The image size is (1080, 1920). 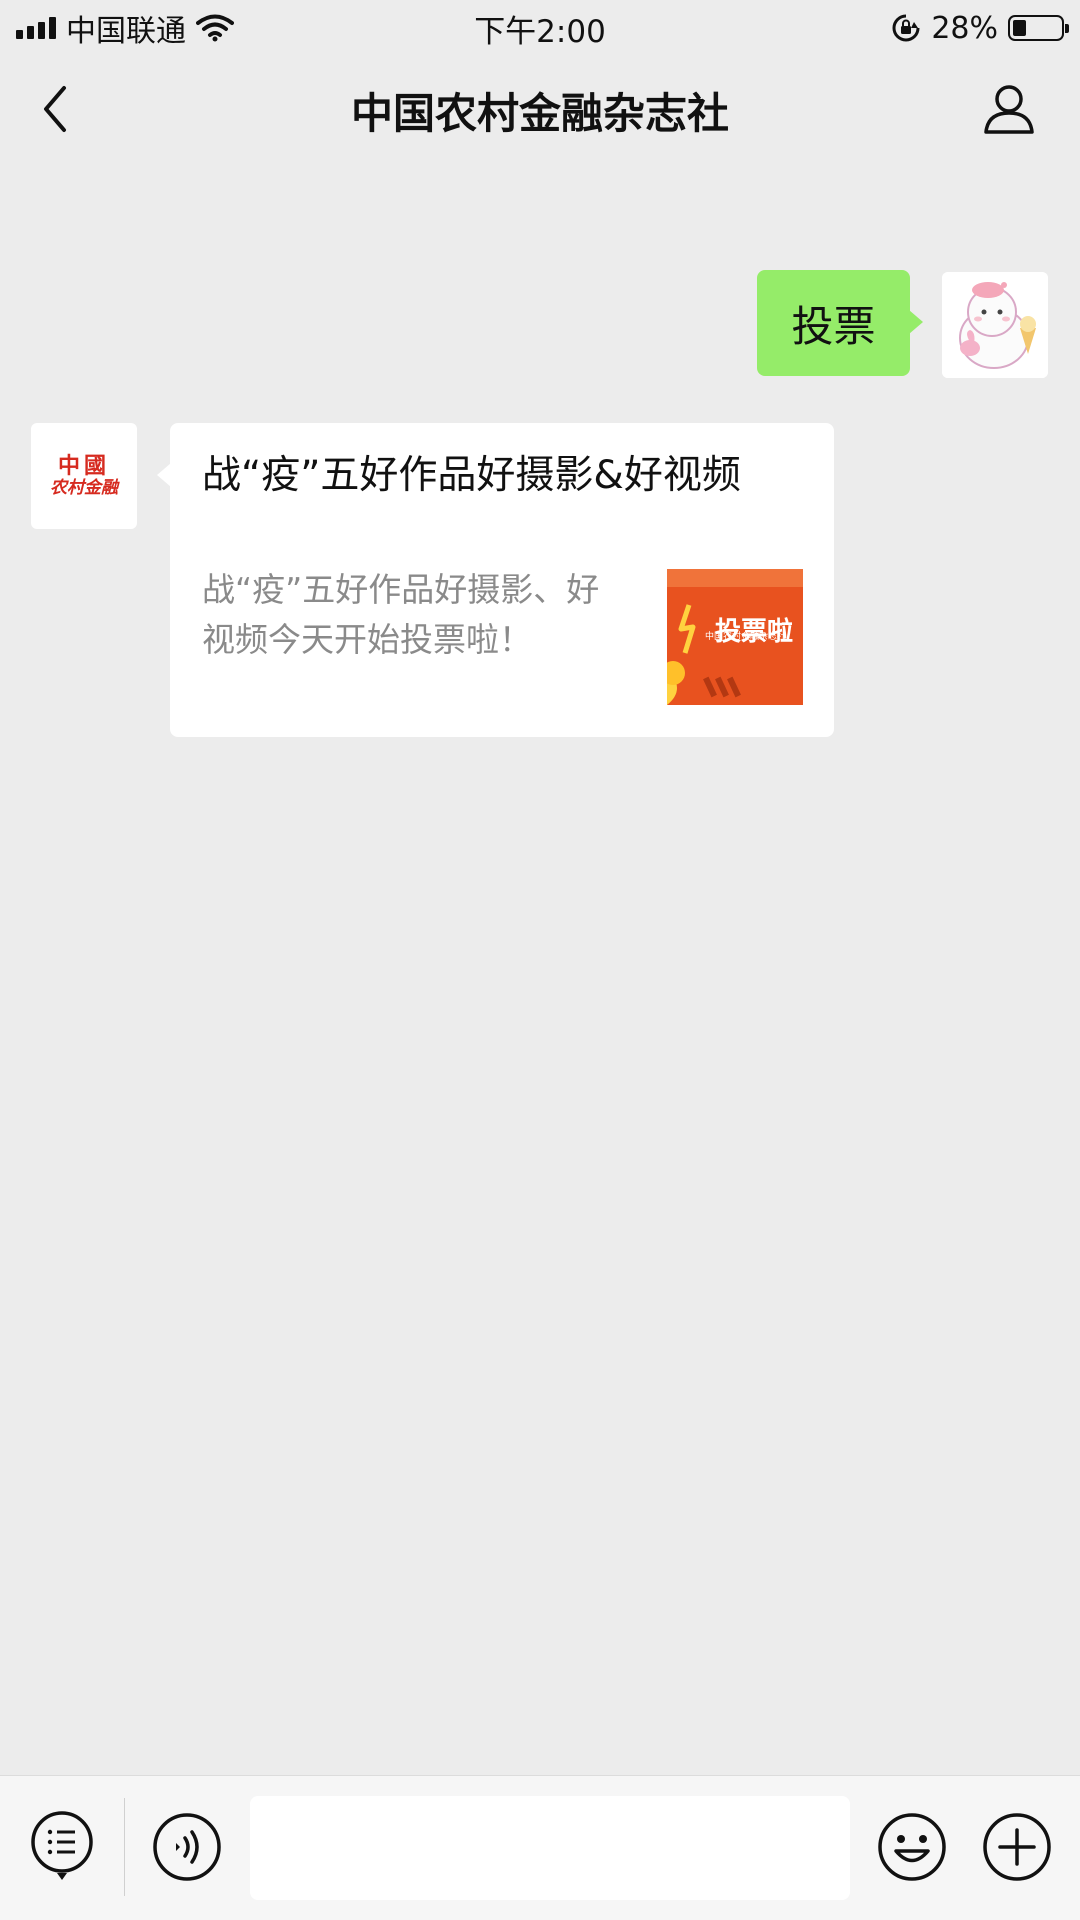 What do you see at coordinates (906, 28) in the screenshot?
I see `rotation-lock-icon` at bounding box center [906, 28].